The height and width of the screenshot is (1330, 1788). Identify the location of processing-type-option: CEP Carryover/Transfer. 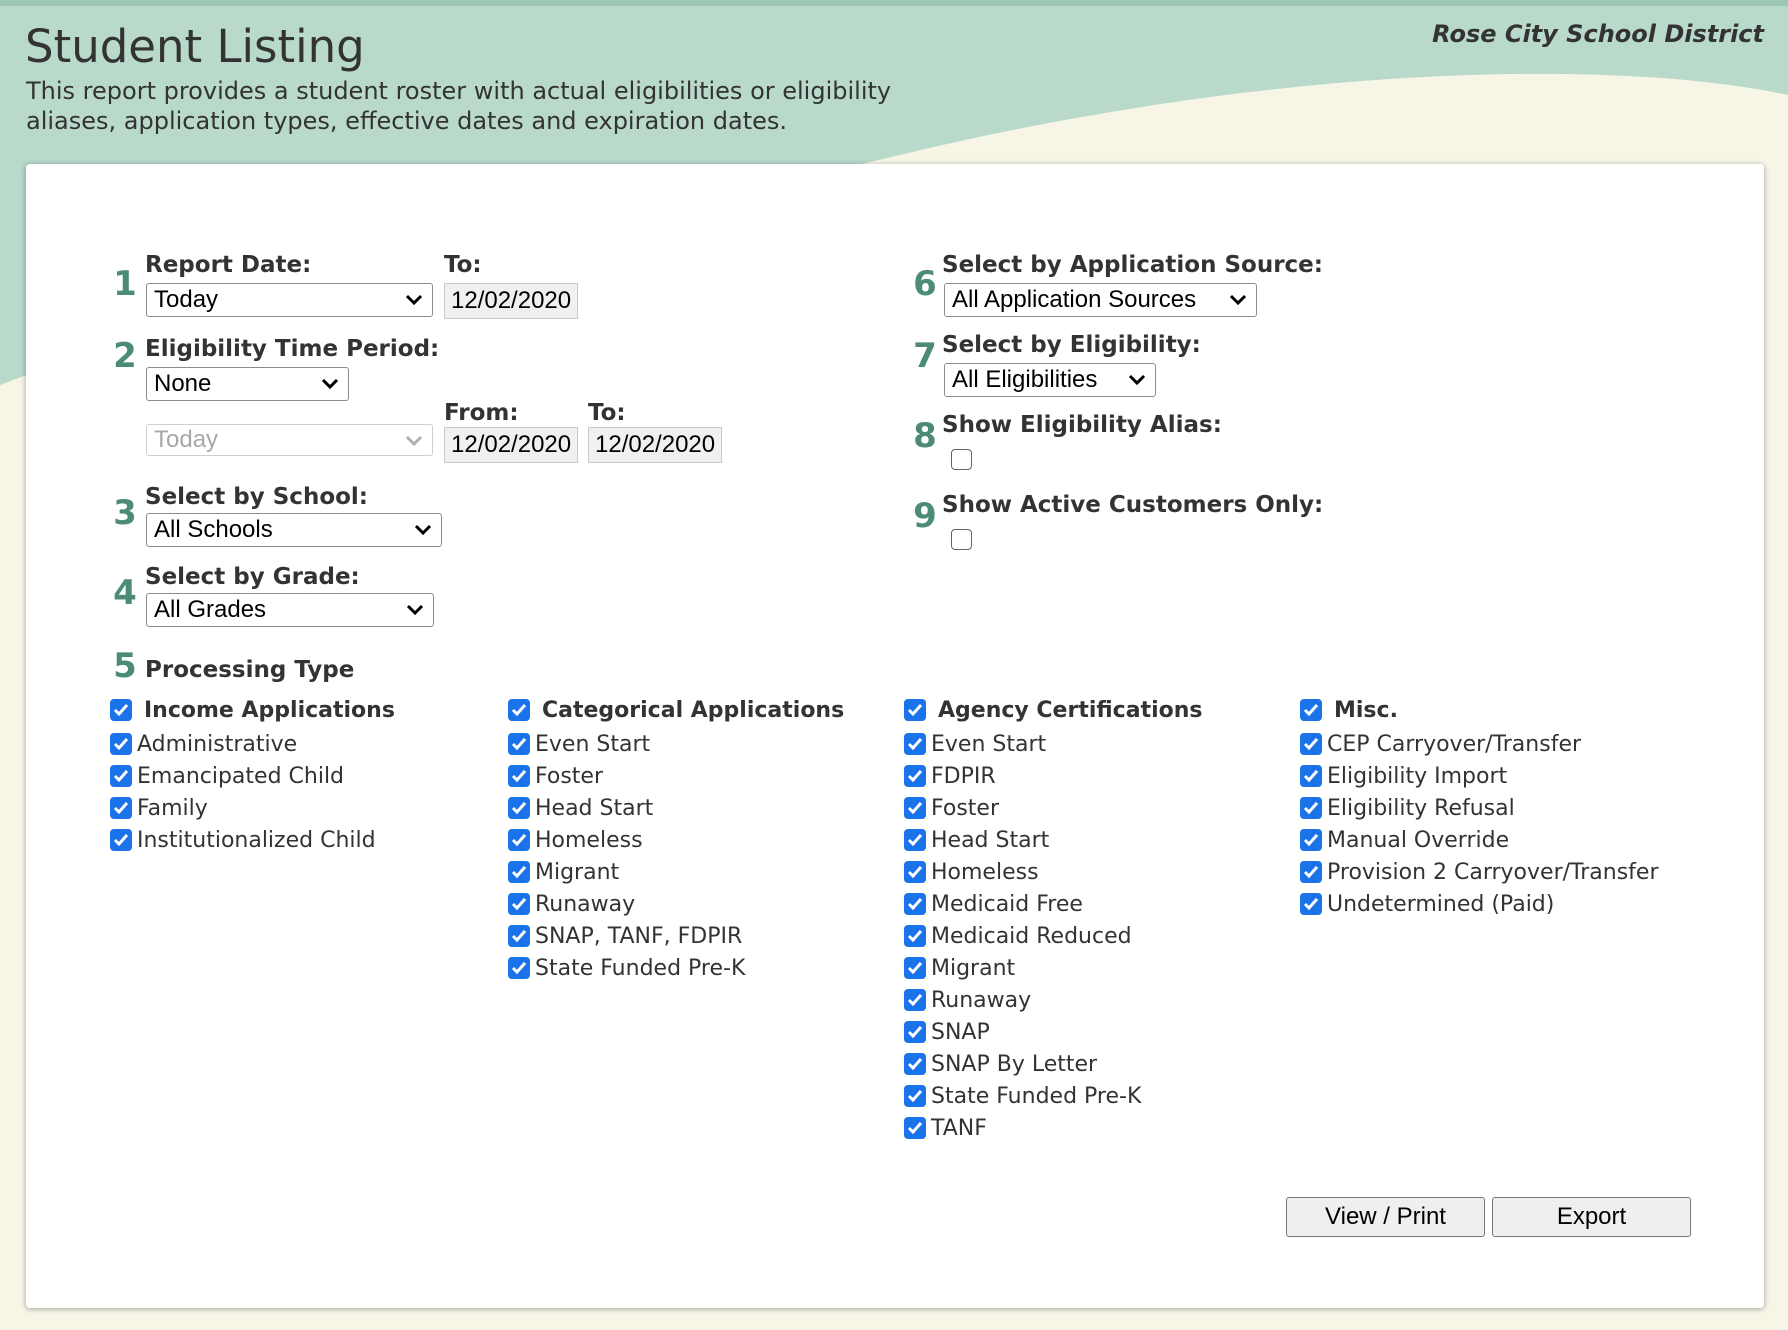
(1495, 746).